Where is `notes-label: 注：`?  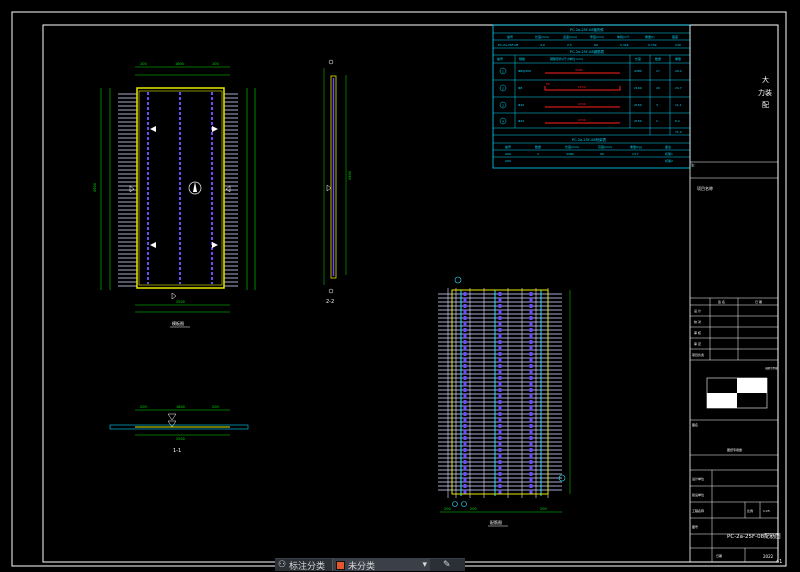
notes-label: 注： is located at coordinates (694, 164).